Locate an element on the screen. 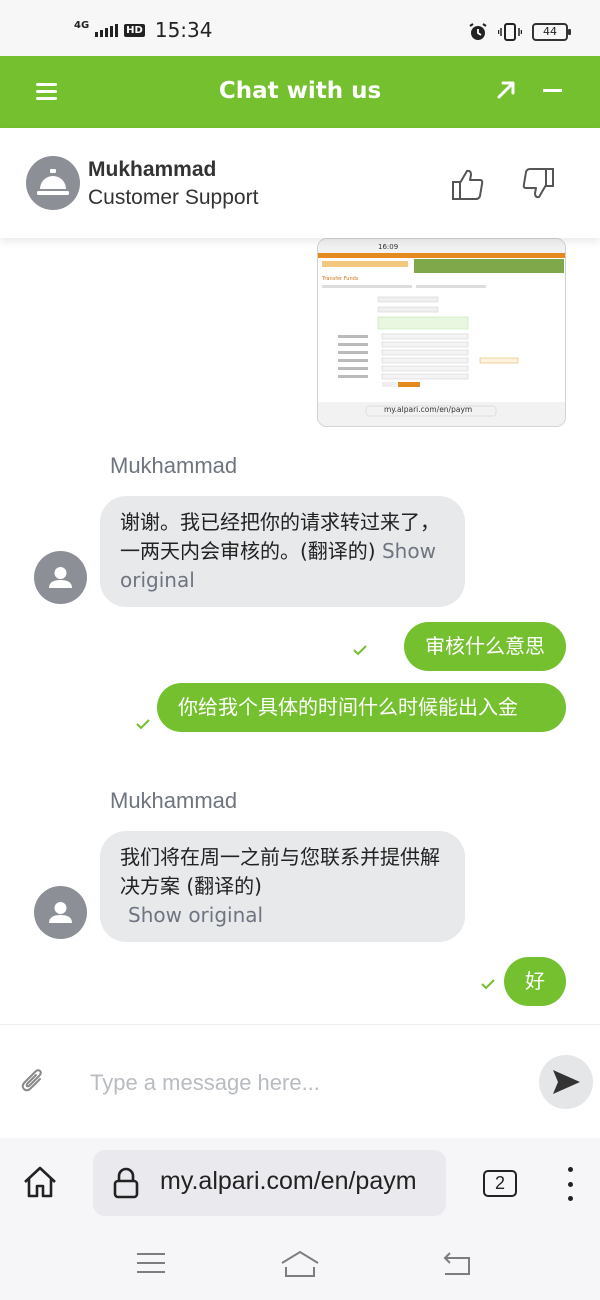 The image size is (600, 1300). status-left: 4G HD 15:34 is located at coordinates (143, 30).